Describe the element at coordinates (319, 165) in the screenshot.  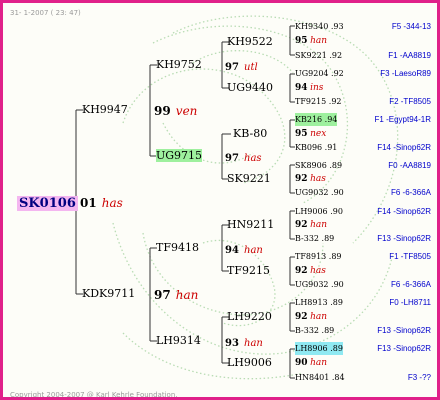
I see `leaf-name: SK8906 .89` at that location.